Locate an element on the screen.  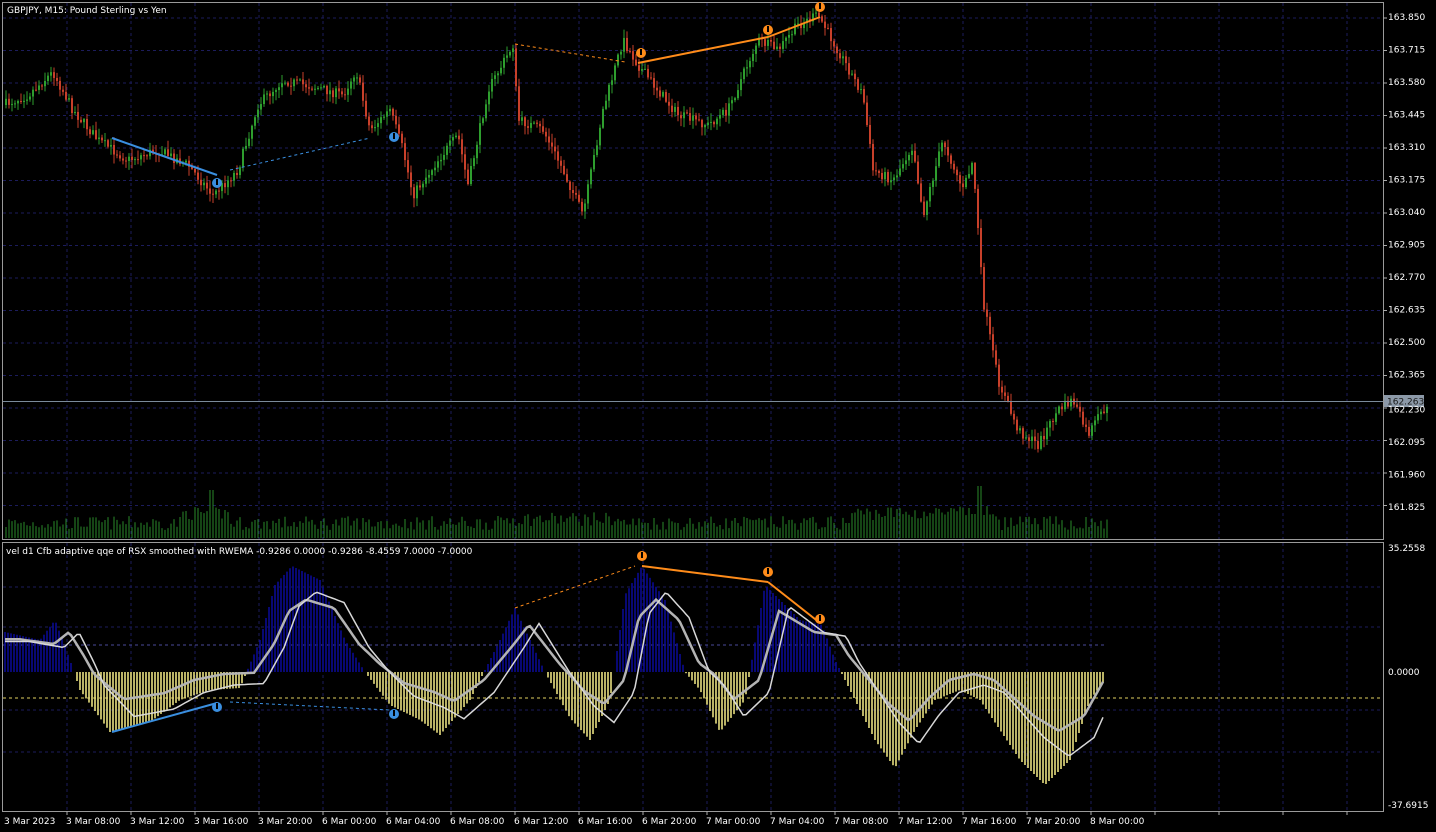
indicator-scale-label: 35.2558 is located at coordinates (1406, 549).